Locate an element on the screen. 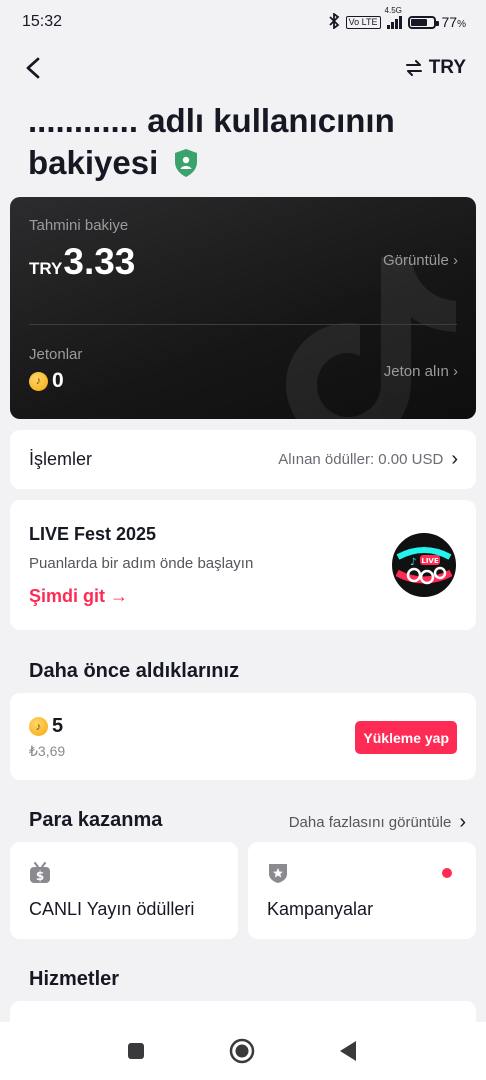  live-rewards-label: CANLI Yayın ödülleri is located at coordinates (112, 909).